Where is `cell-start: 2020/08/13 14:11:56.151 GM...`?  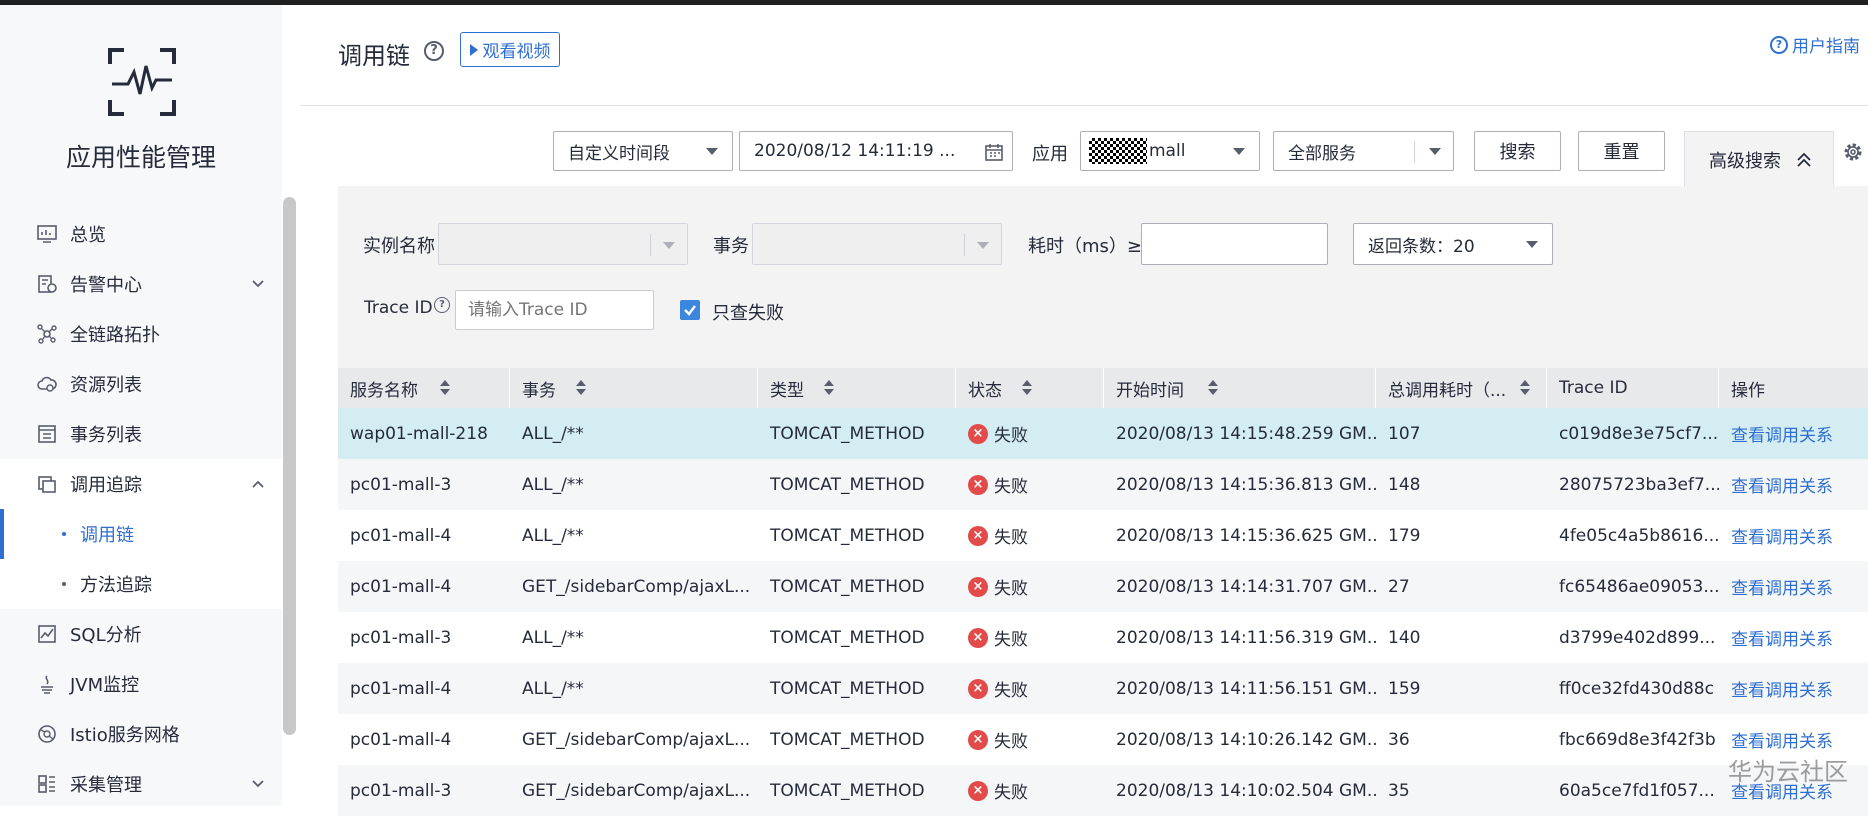
cell-start: 2020/08/13 14:11:56.151 GM... is located at coordinates (1240, 688).